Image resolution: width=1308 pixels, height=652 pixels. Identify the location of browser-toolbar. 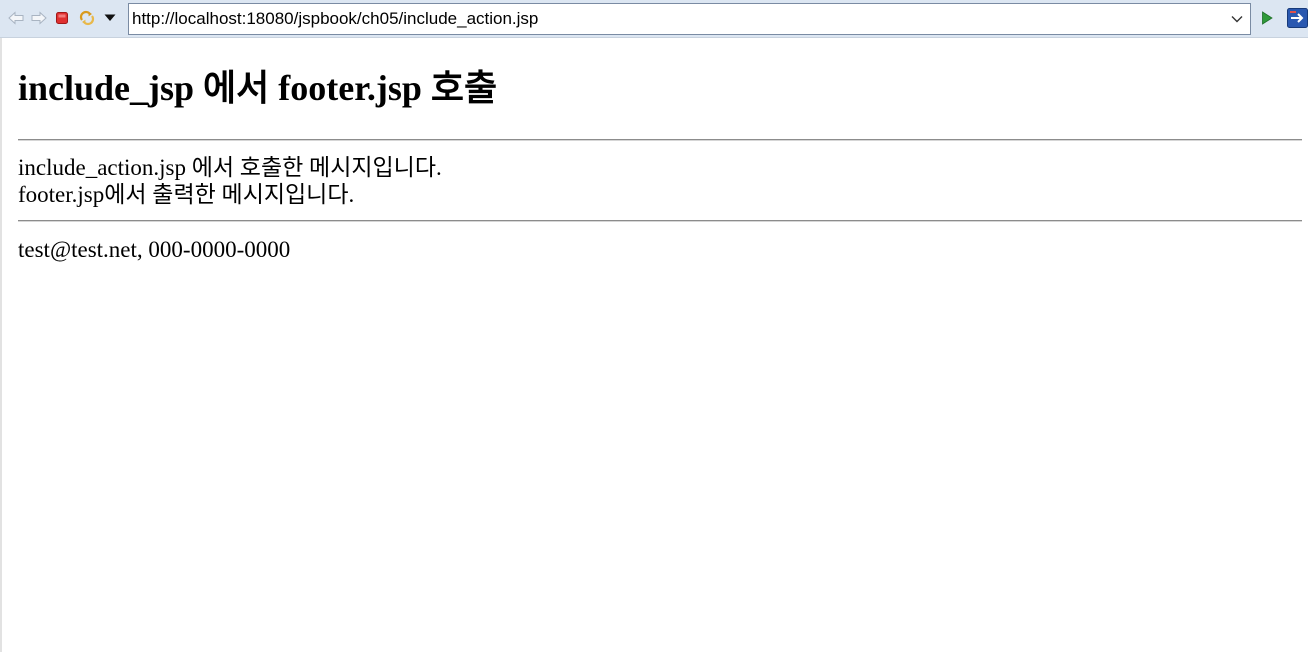
(654, 19).